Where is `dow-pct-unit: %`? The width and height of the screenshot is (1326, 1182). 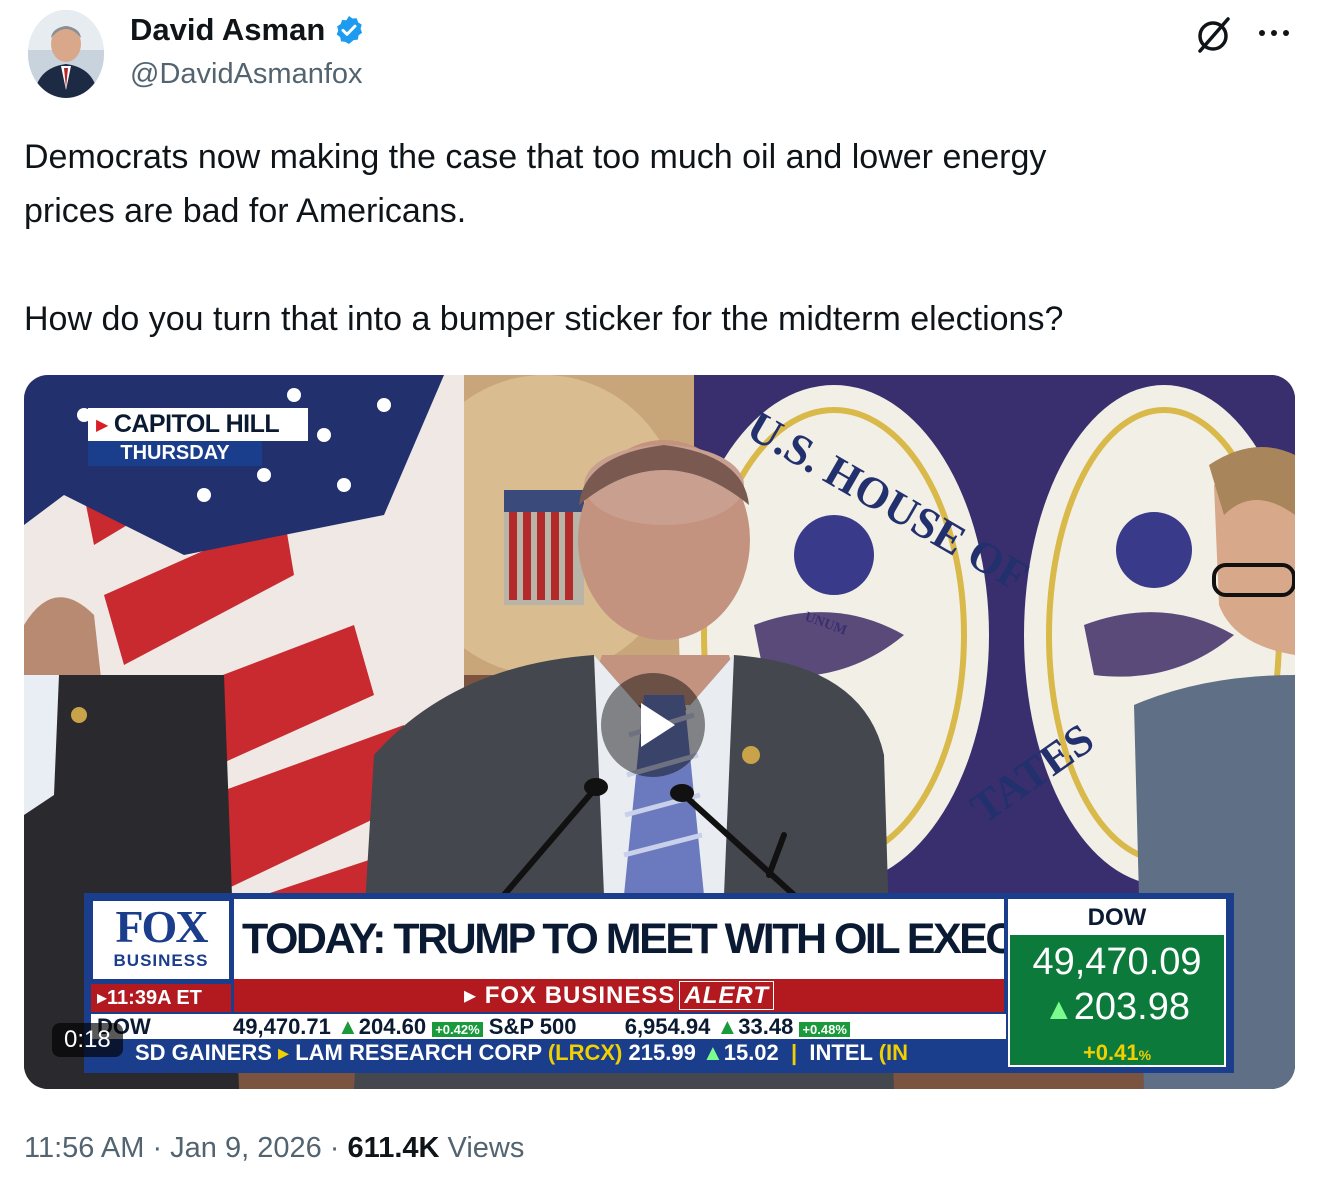
dow-pct-unit: % is located at coordinates (1145, 1055).